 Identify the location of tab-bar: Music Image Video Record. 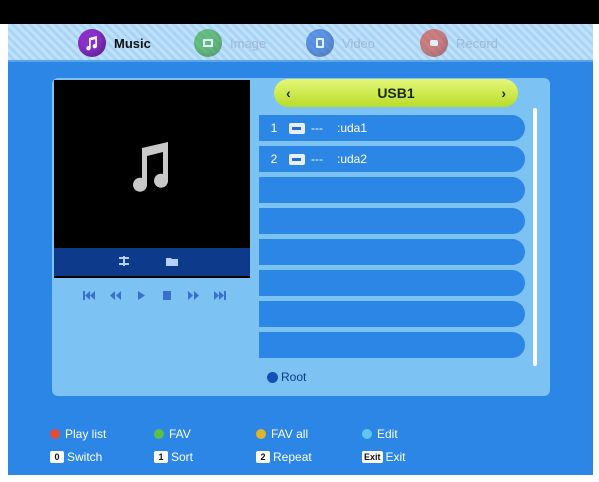
(300, 43).